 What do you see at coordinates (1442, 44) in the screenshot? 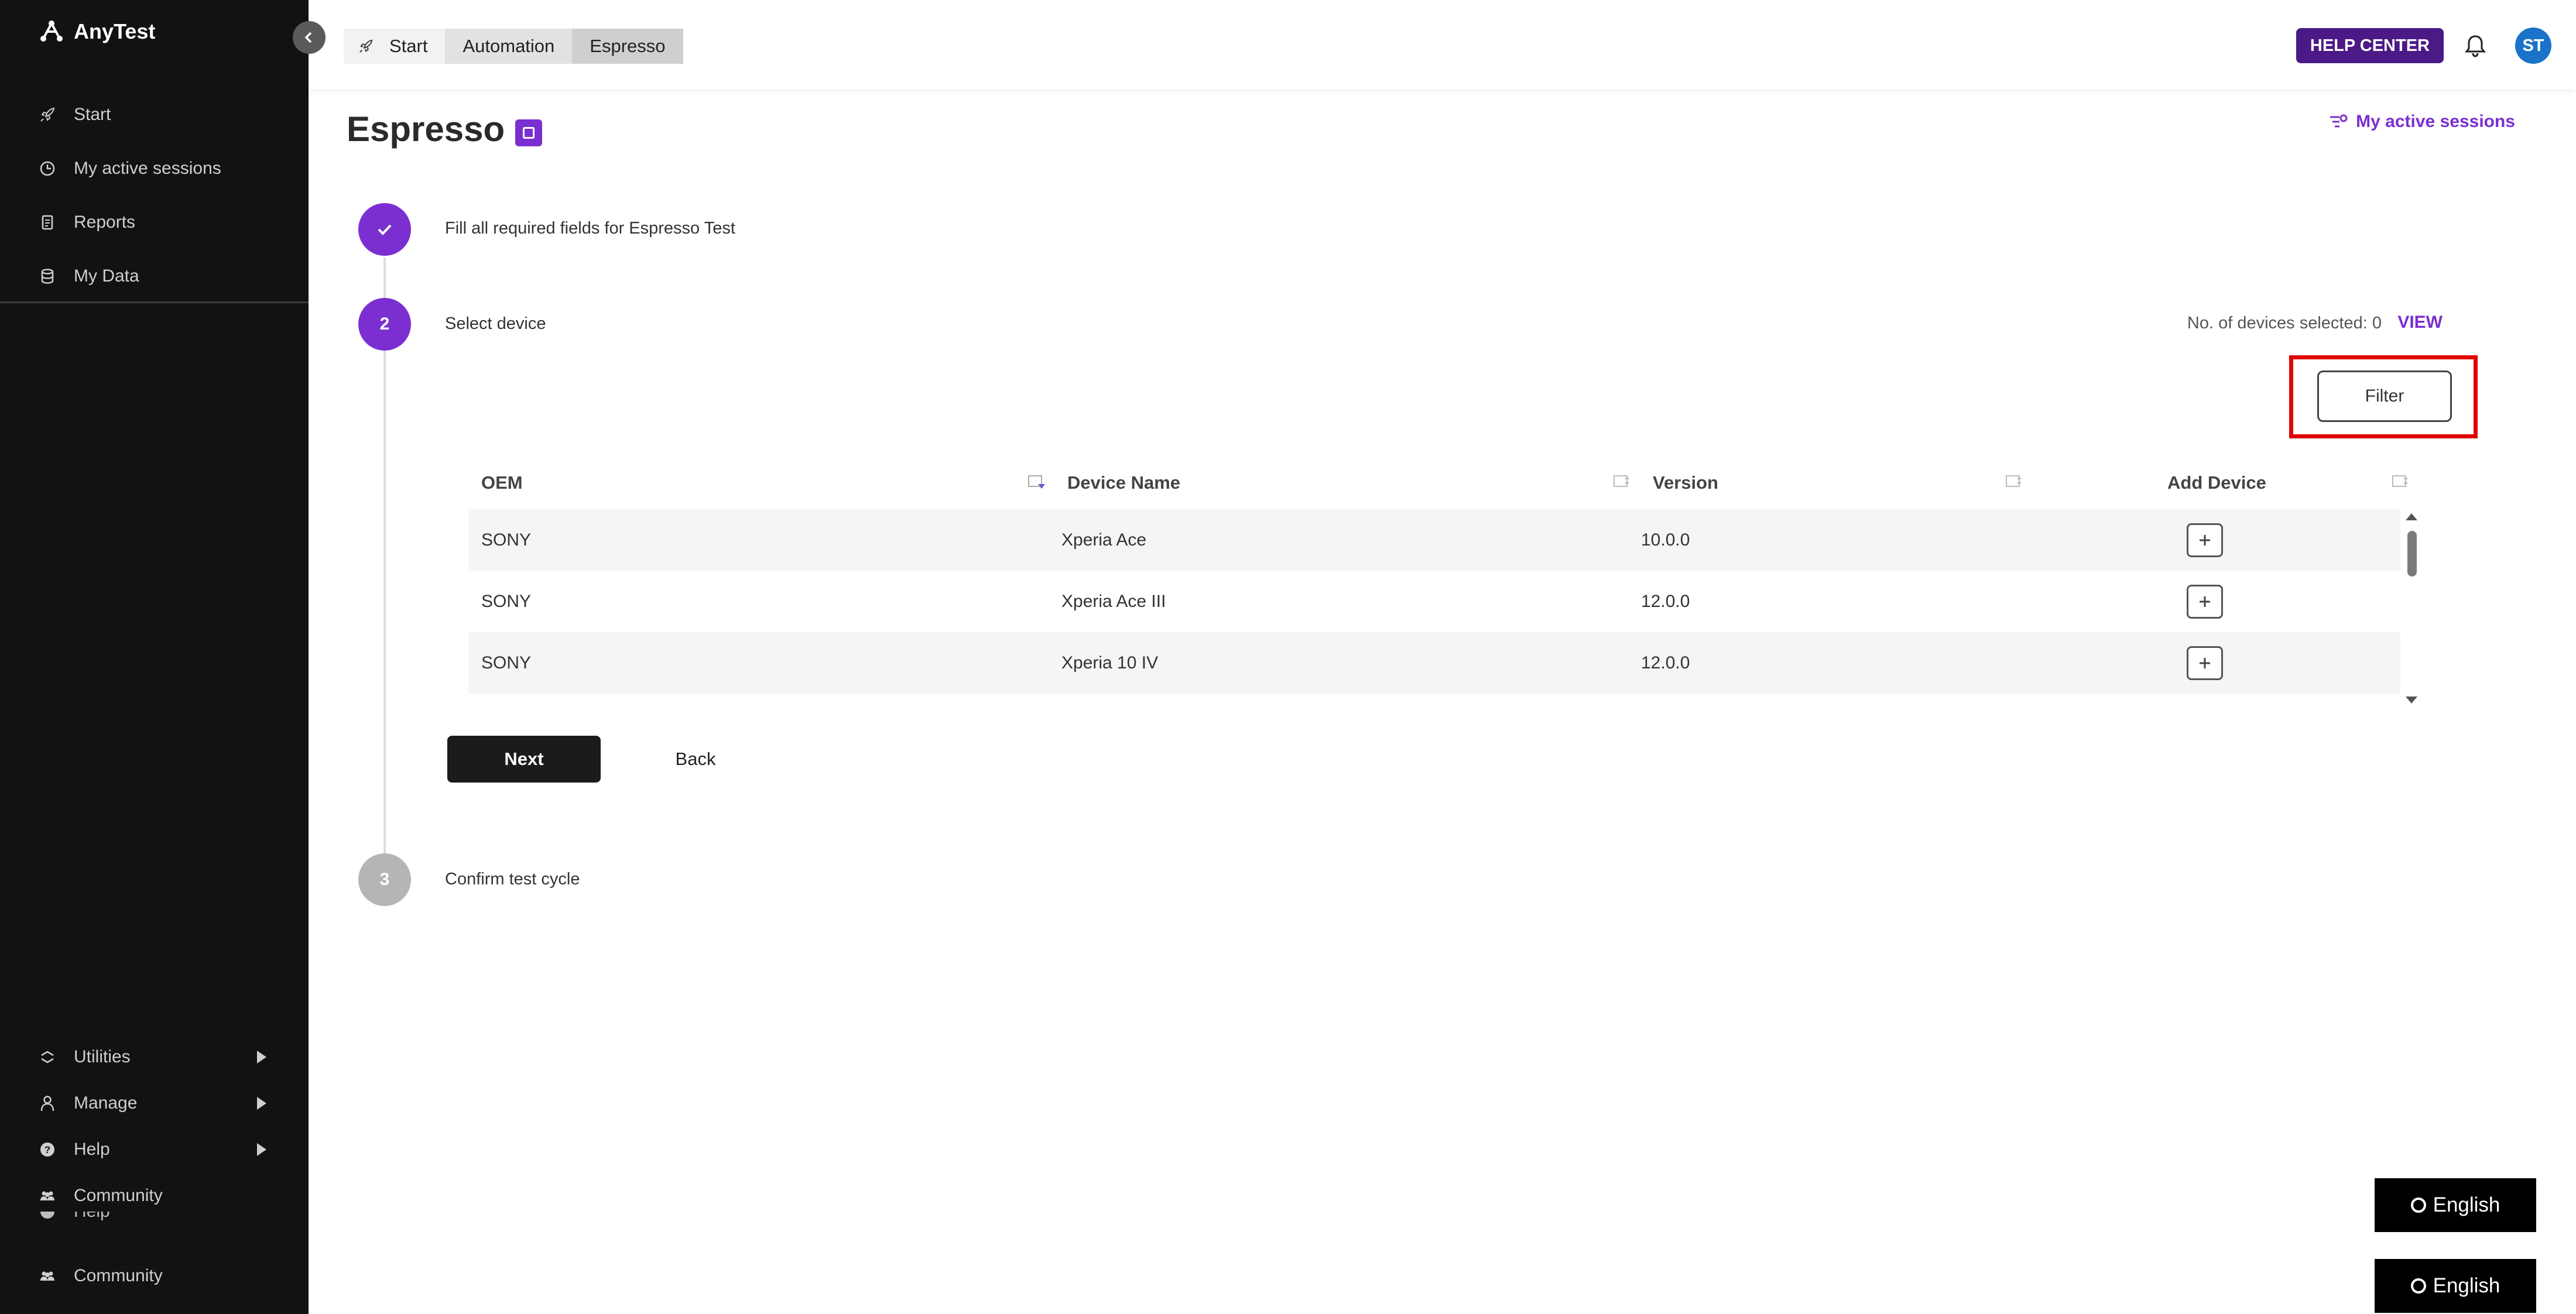
I see `top-bar: Start Automation Espresso HELP CENTER ST` at bounding box center [1442, 44].